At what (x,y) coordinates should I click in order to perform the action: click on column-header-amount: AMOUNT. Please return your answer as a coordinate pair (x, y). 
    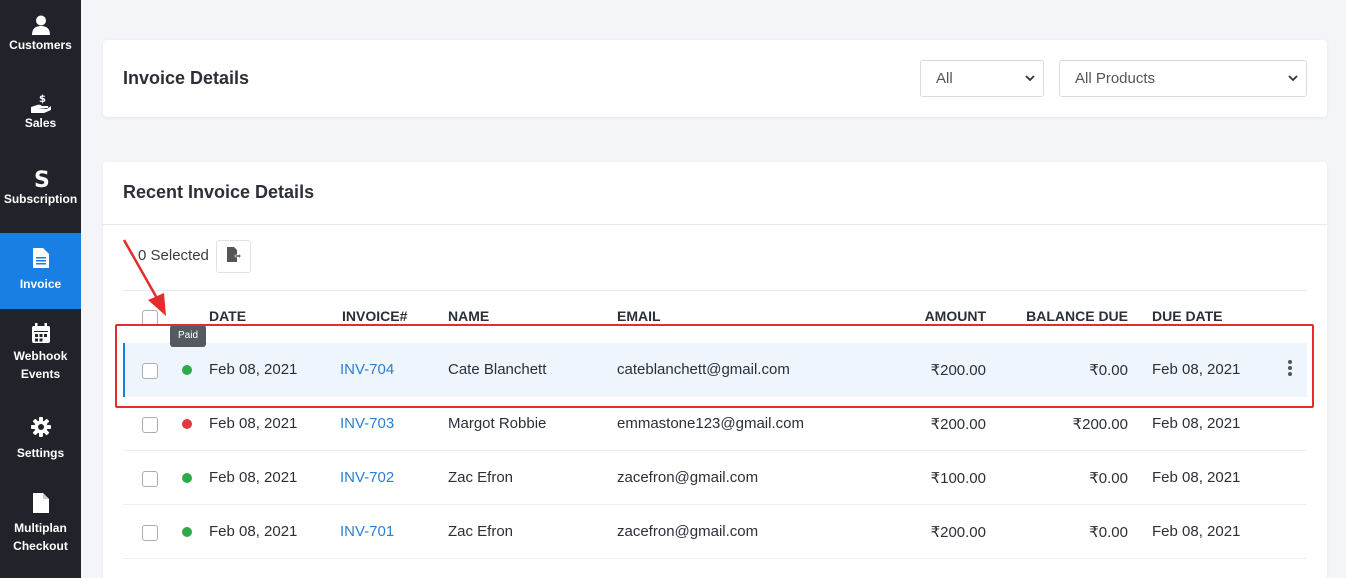
    Looking at the image, I should click on (946, 316).